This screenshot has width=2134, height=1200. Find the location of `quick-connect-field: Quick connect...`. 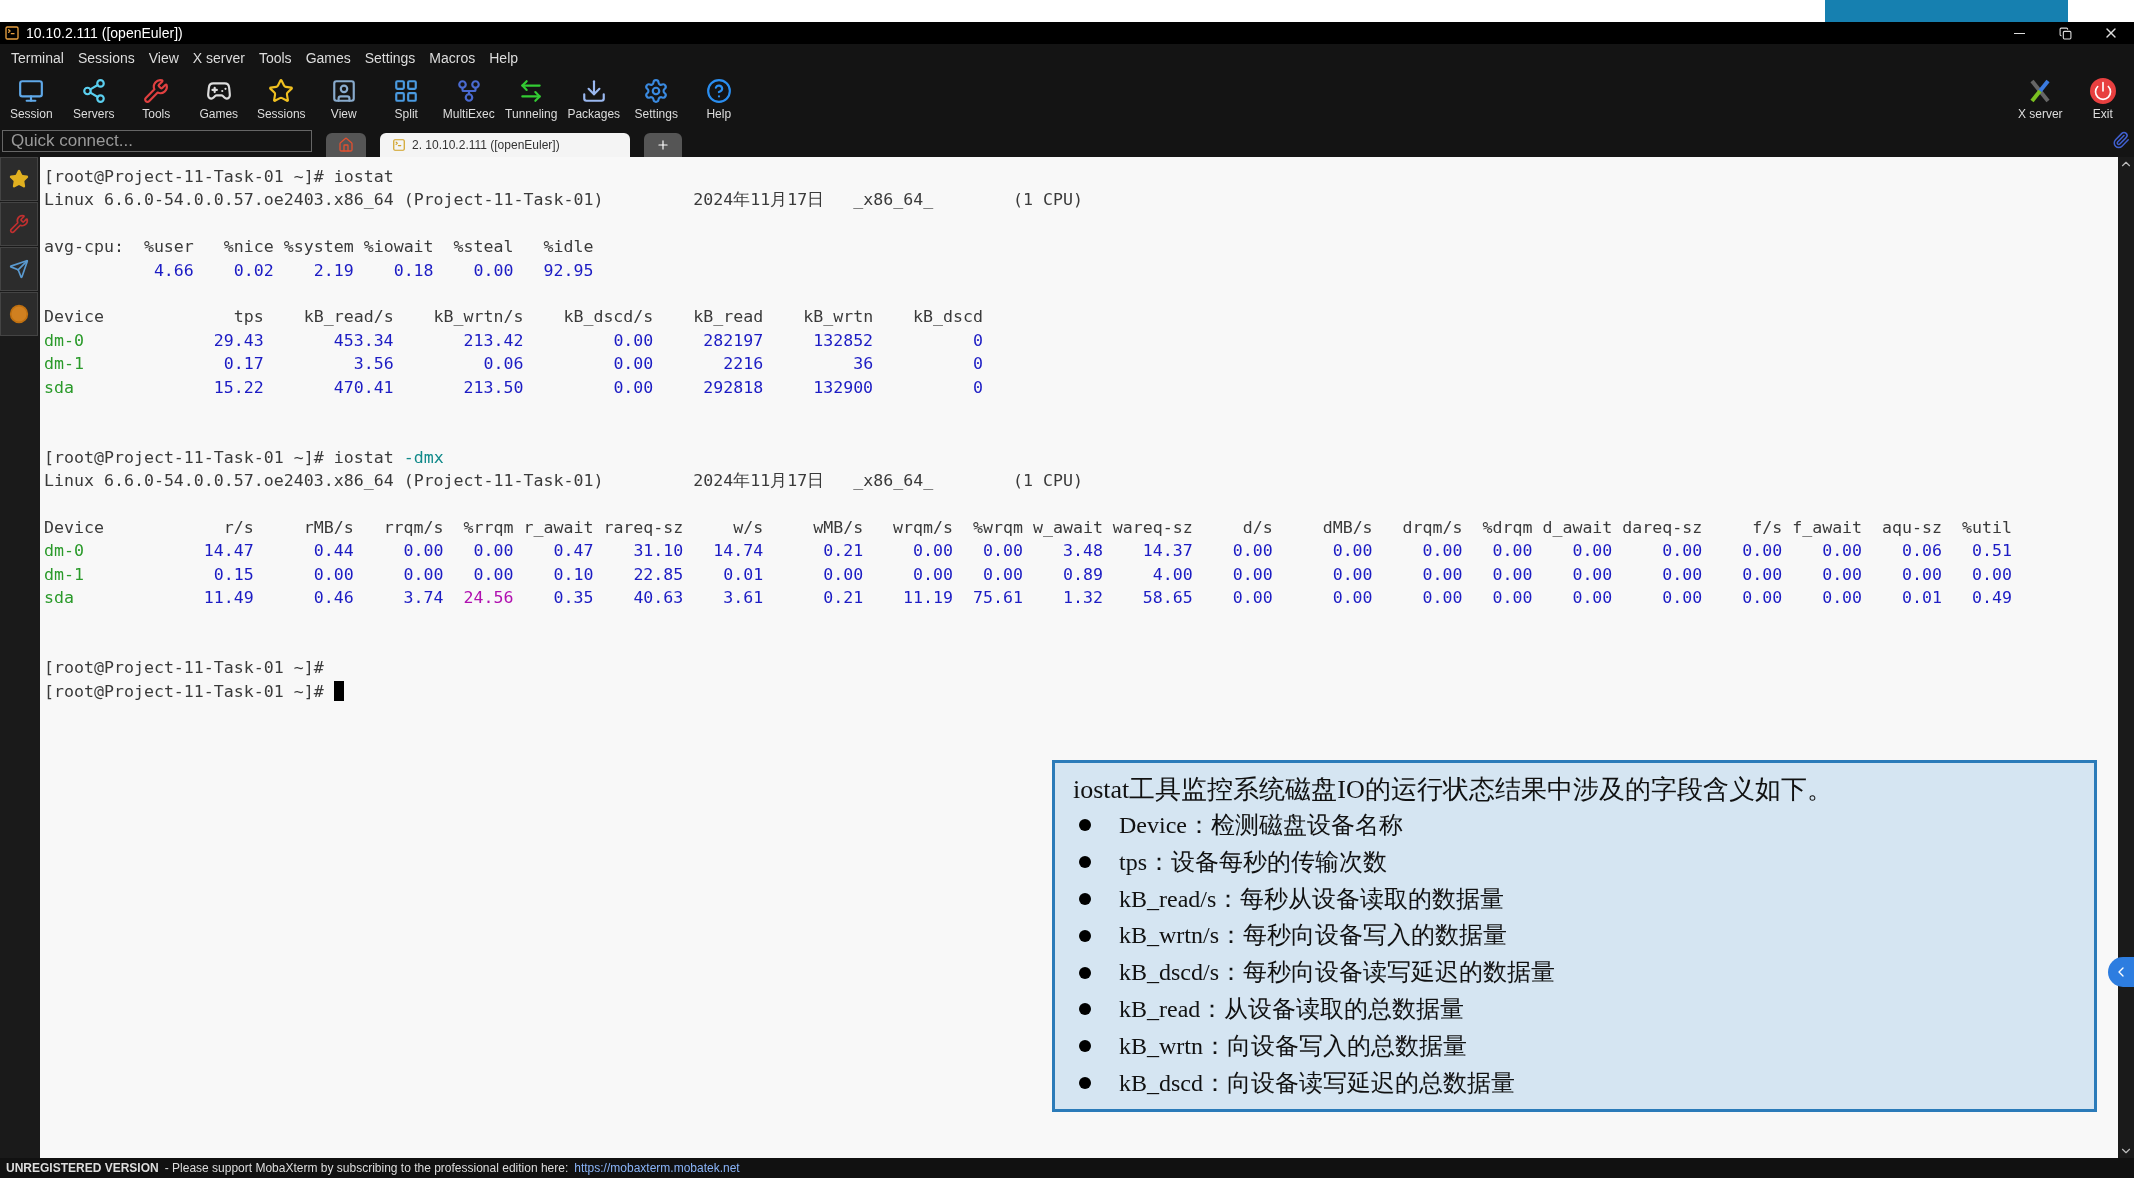

quick-connect-field: Quick connect... is located at coordinates (157, 141).